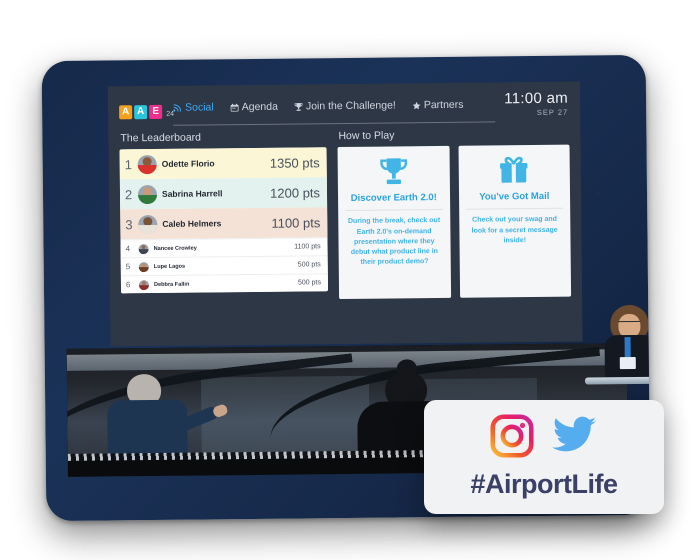 The image size is (700, 560). I want to click on table-row: 3 Caleb Helmers 1100 pts, so click(224, 223).